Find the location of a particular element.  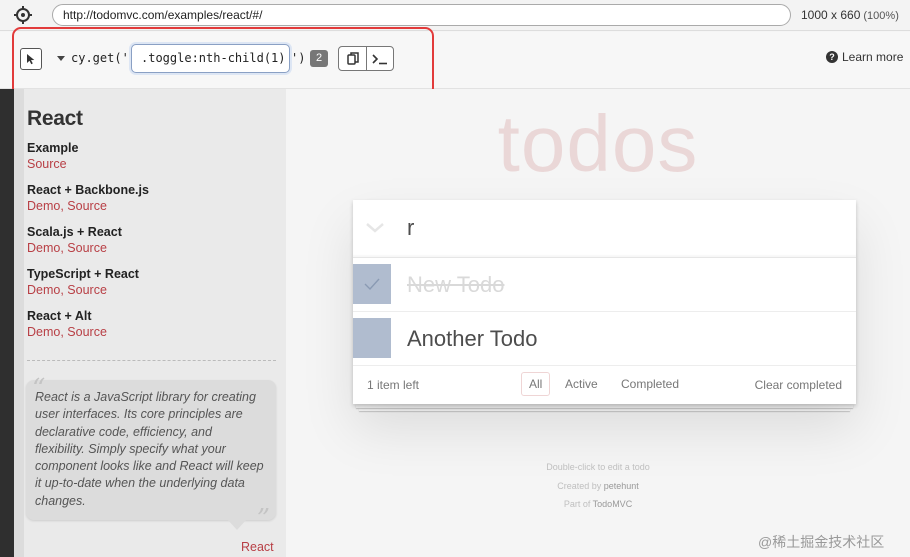

todo-item: Another Todo is located at coordinates (604, 339).